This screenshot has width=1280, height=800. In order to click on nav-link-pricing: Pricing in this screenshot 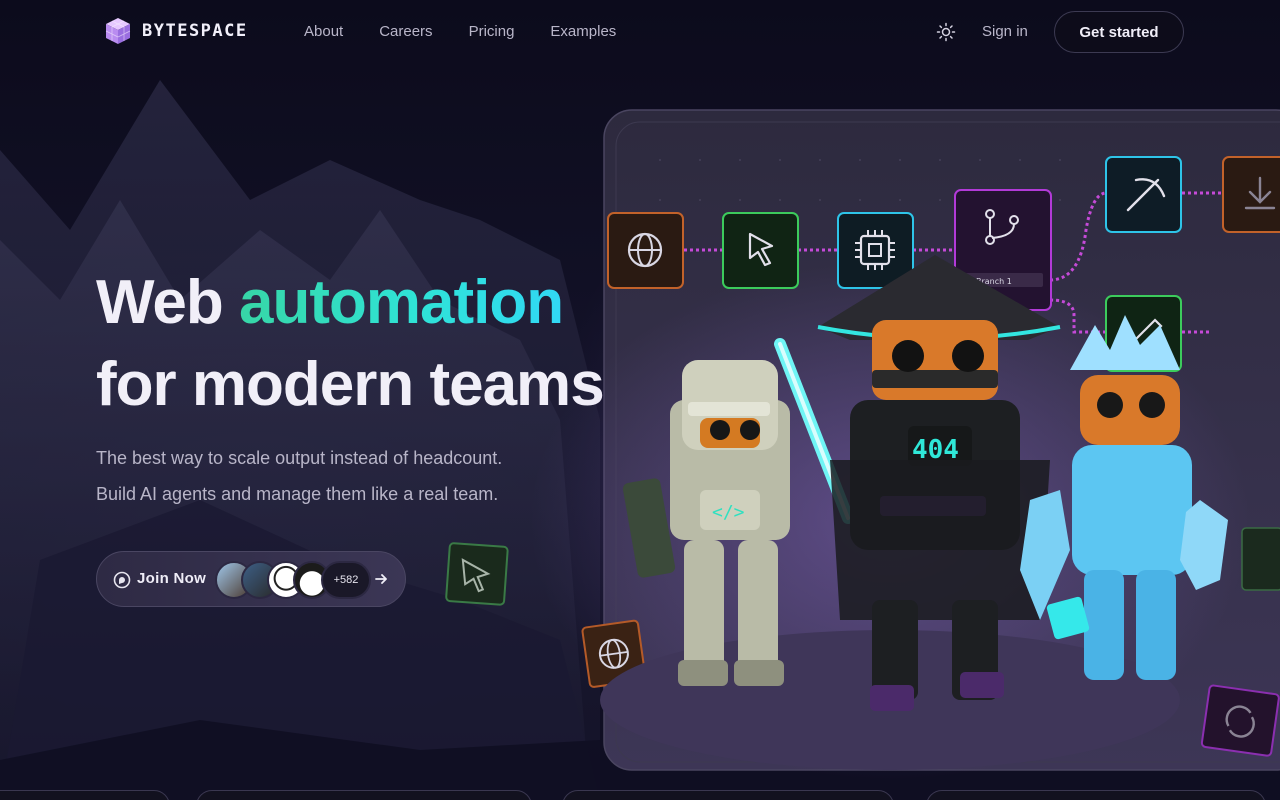, I will do `click(492, 31)`.